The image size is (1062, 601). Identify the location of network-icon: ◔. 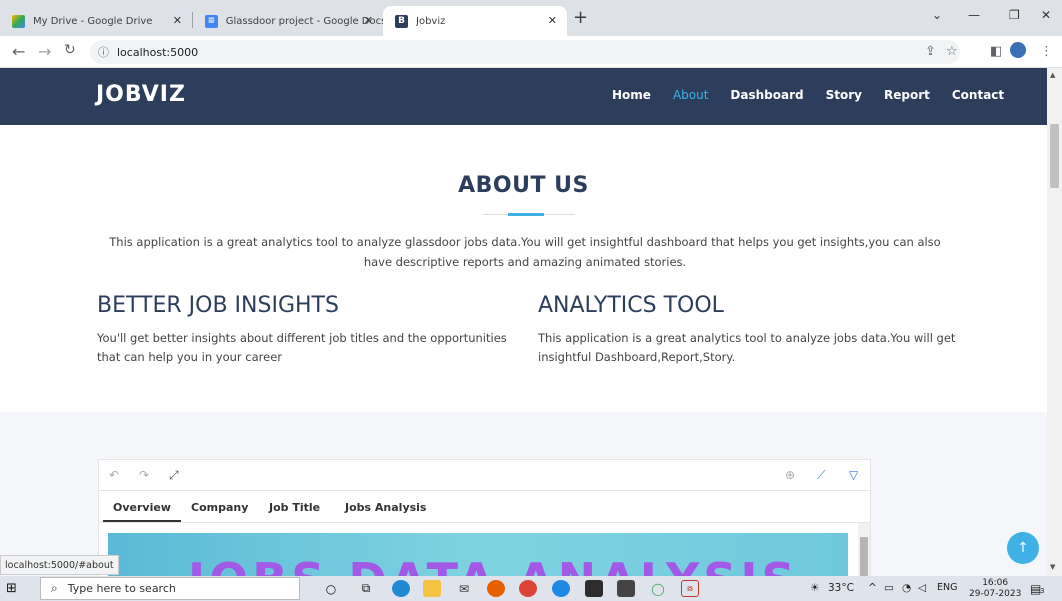
(906, 588).